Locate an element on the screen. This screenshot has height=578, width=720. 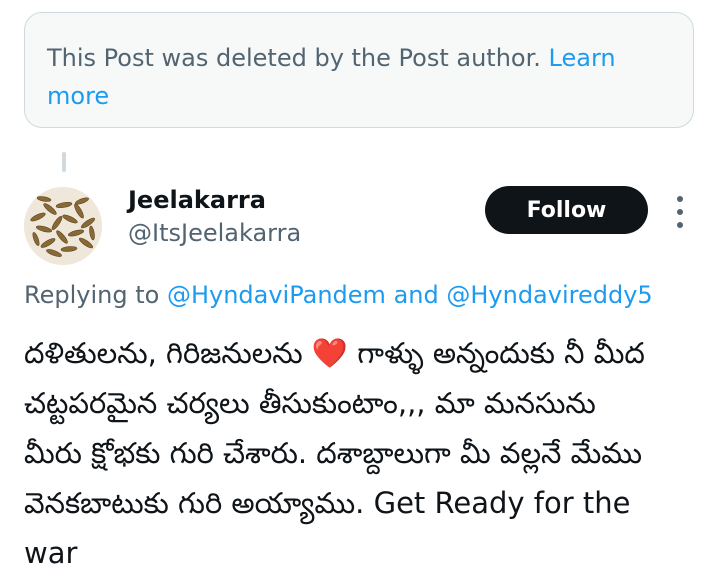
replying-prefix: Replying to is located at coordinates (92, 295).